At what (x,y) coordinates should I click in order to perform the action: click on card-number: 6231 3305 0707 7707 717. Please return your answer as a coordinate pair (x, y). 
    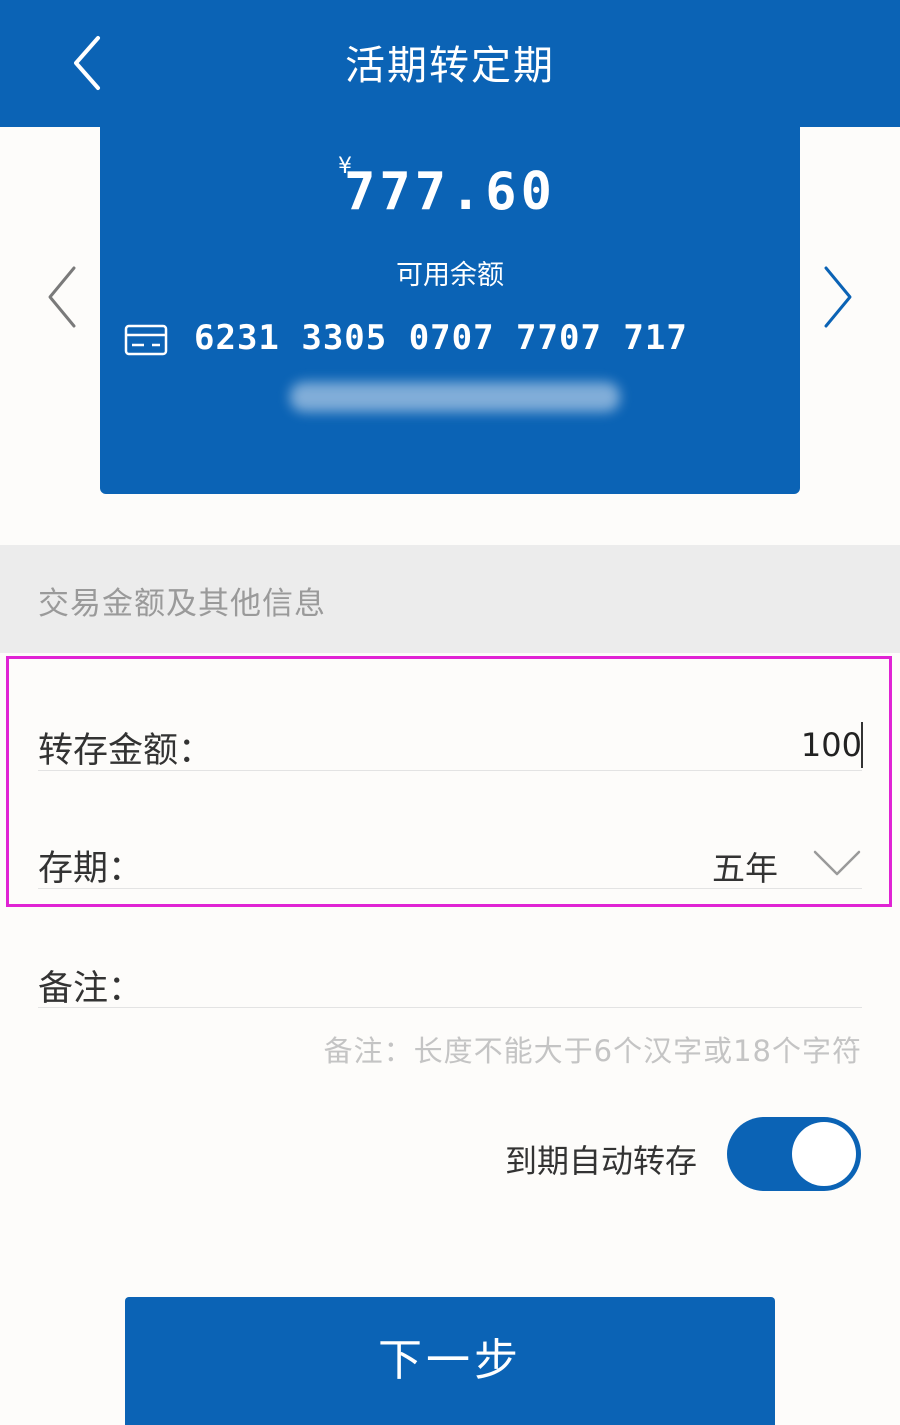
    Looking at the image, I should click on (441, 338).